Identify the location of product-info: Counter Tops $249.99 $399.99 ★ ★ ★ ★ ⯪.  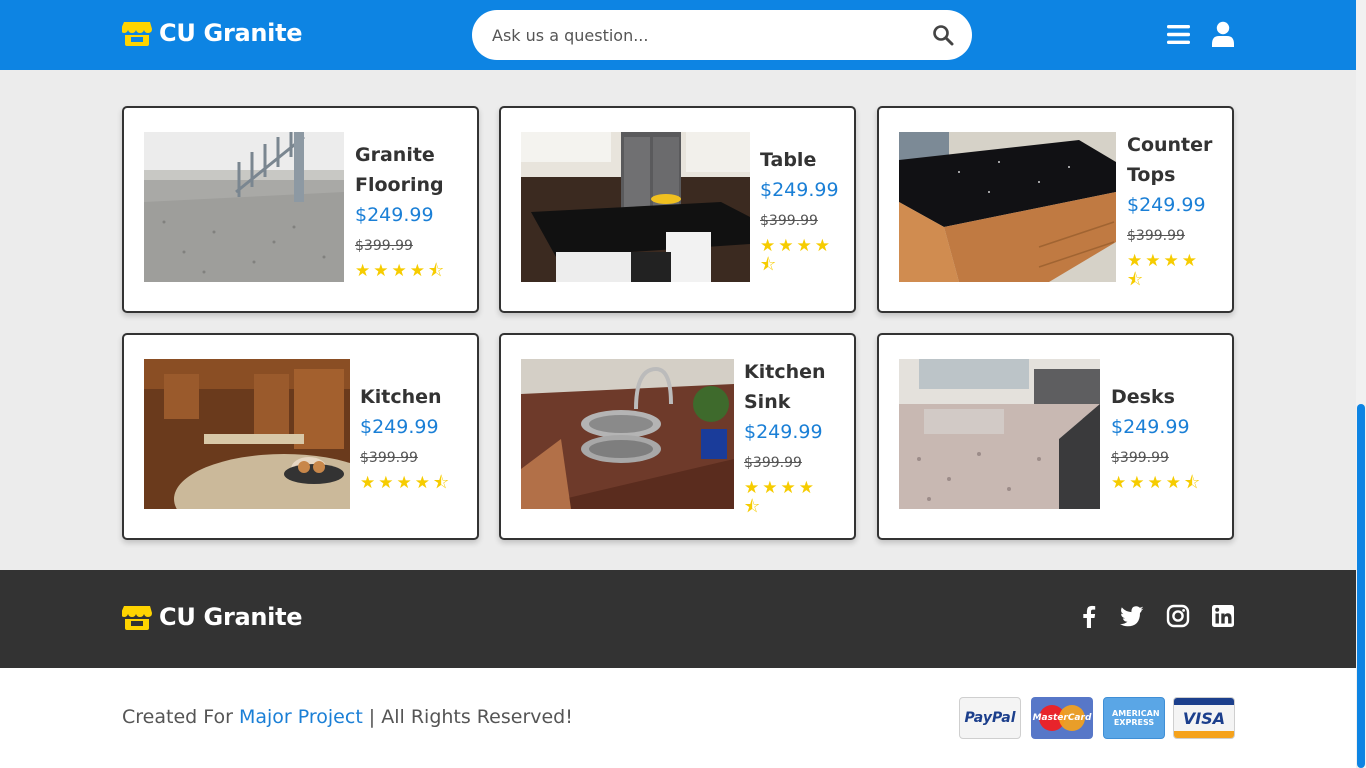
(1174, 209).